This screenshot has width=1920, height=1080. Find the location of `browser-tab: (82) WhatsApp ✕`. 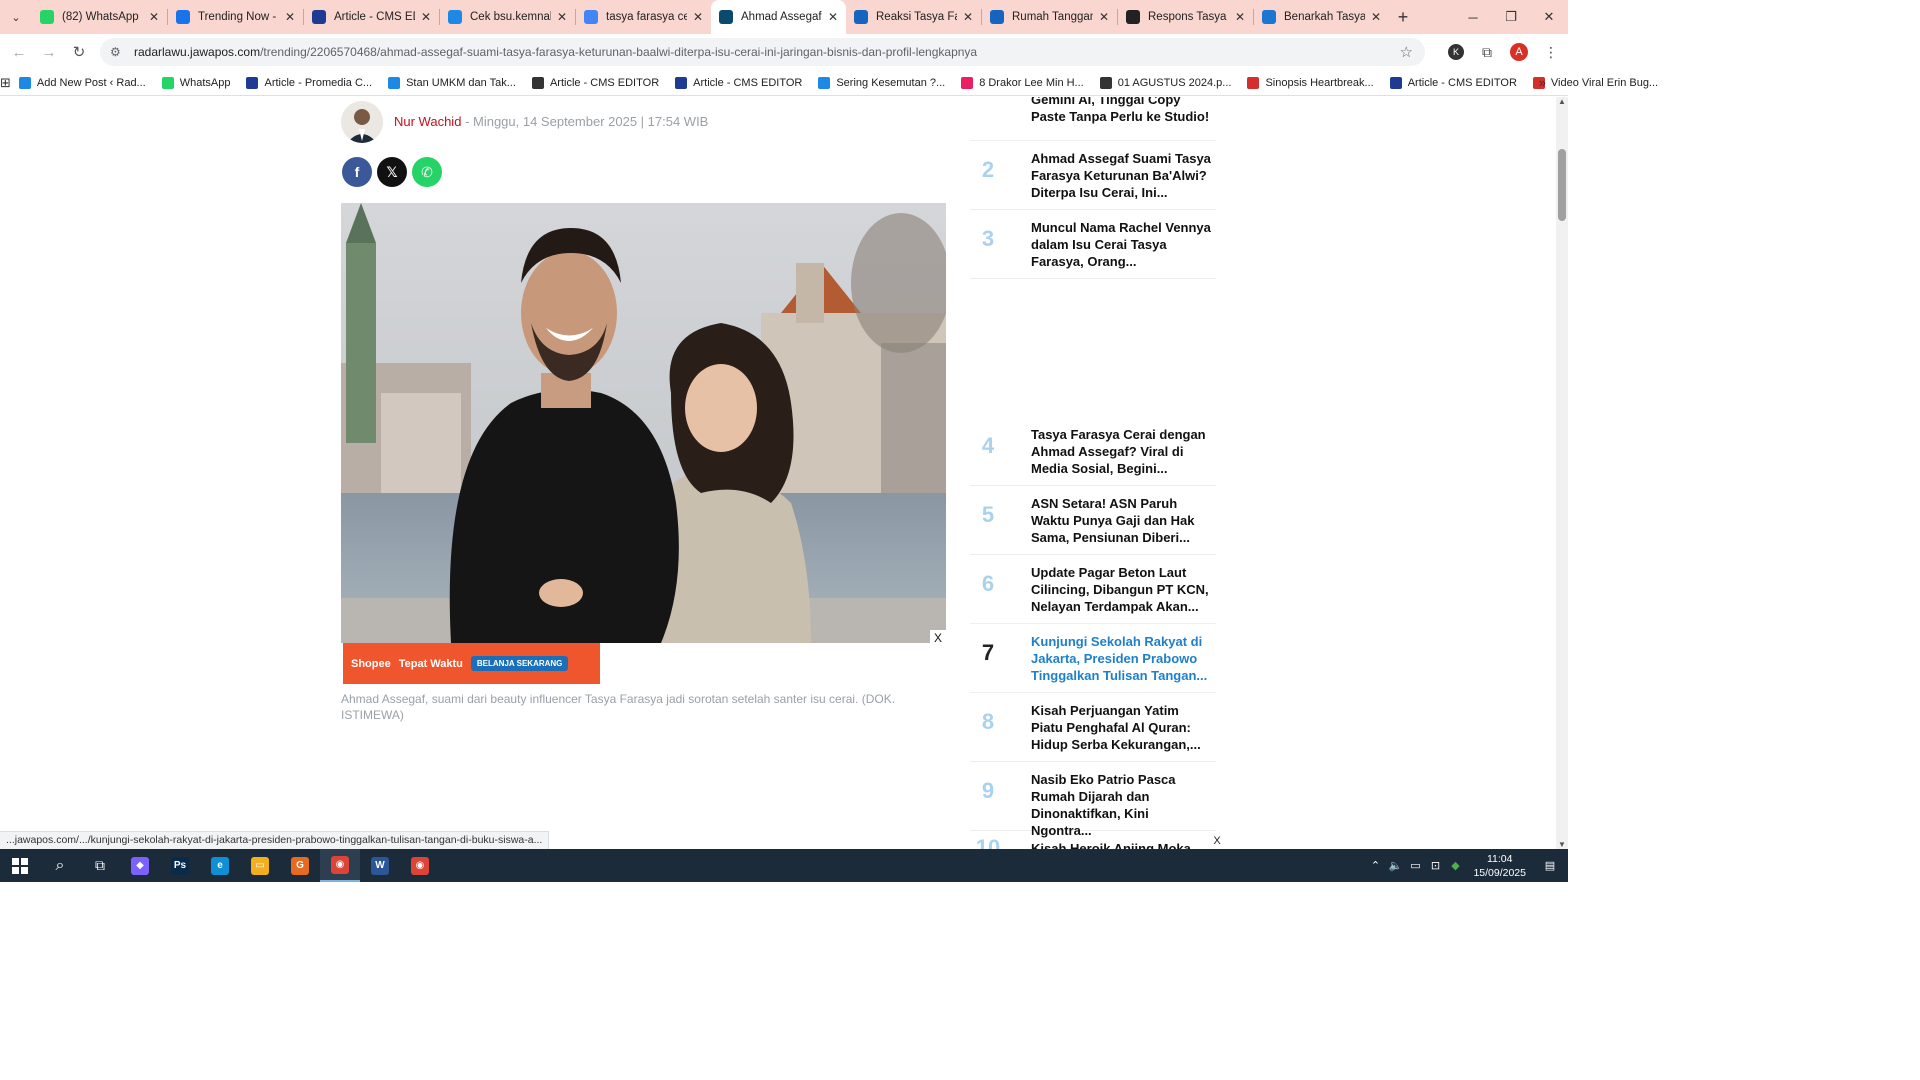

browser-tab: (82) WhatsApp ✕ is located at coordinates (99, 17).